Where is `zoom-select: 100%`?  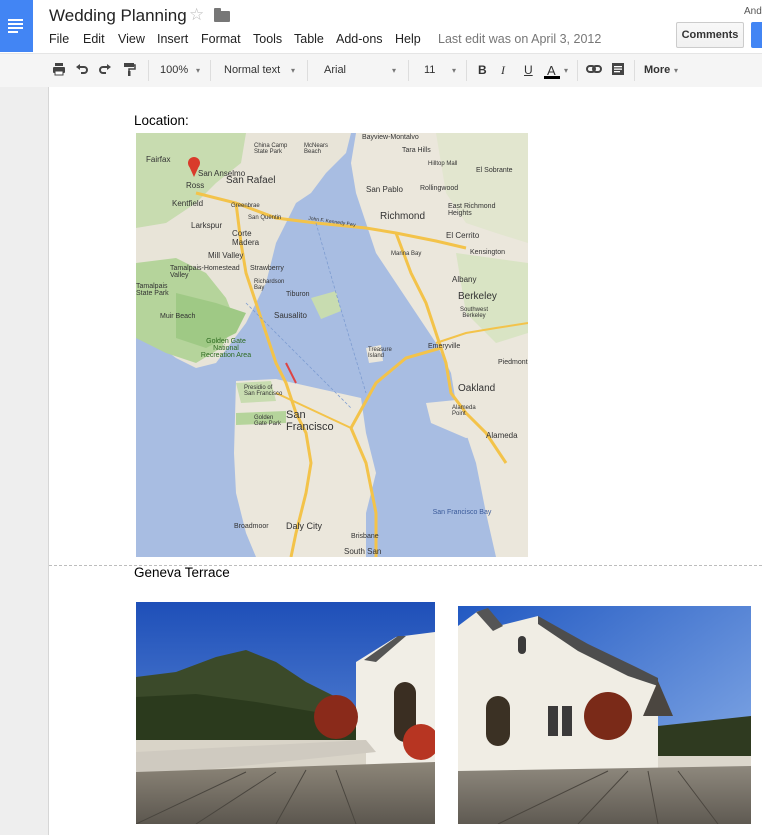
zoom-select: 100% is located at coordinates (174, 70).